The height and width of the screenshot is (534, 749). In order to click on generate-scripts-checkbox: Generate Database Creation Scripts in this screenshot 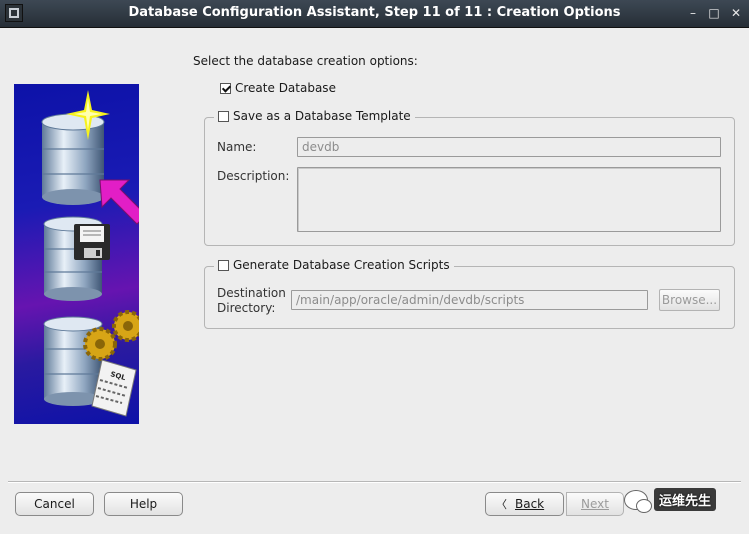, I will do `click(334, 265)`.